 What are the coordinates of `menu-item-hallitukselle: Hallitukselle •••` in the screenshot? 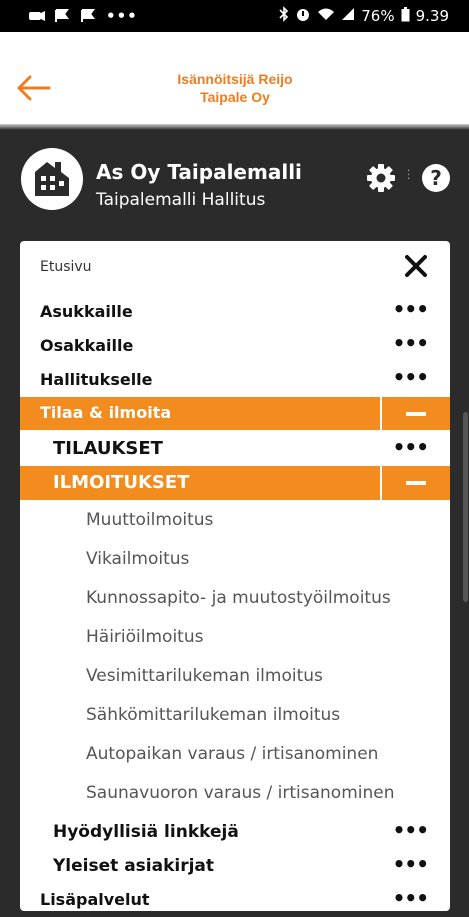 It's located at (235, 380).